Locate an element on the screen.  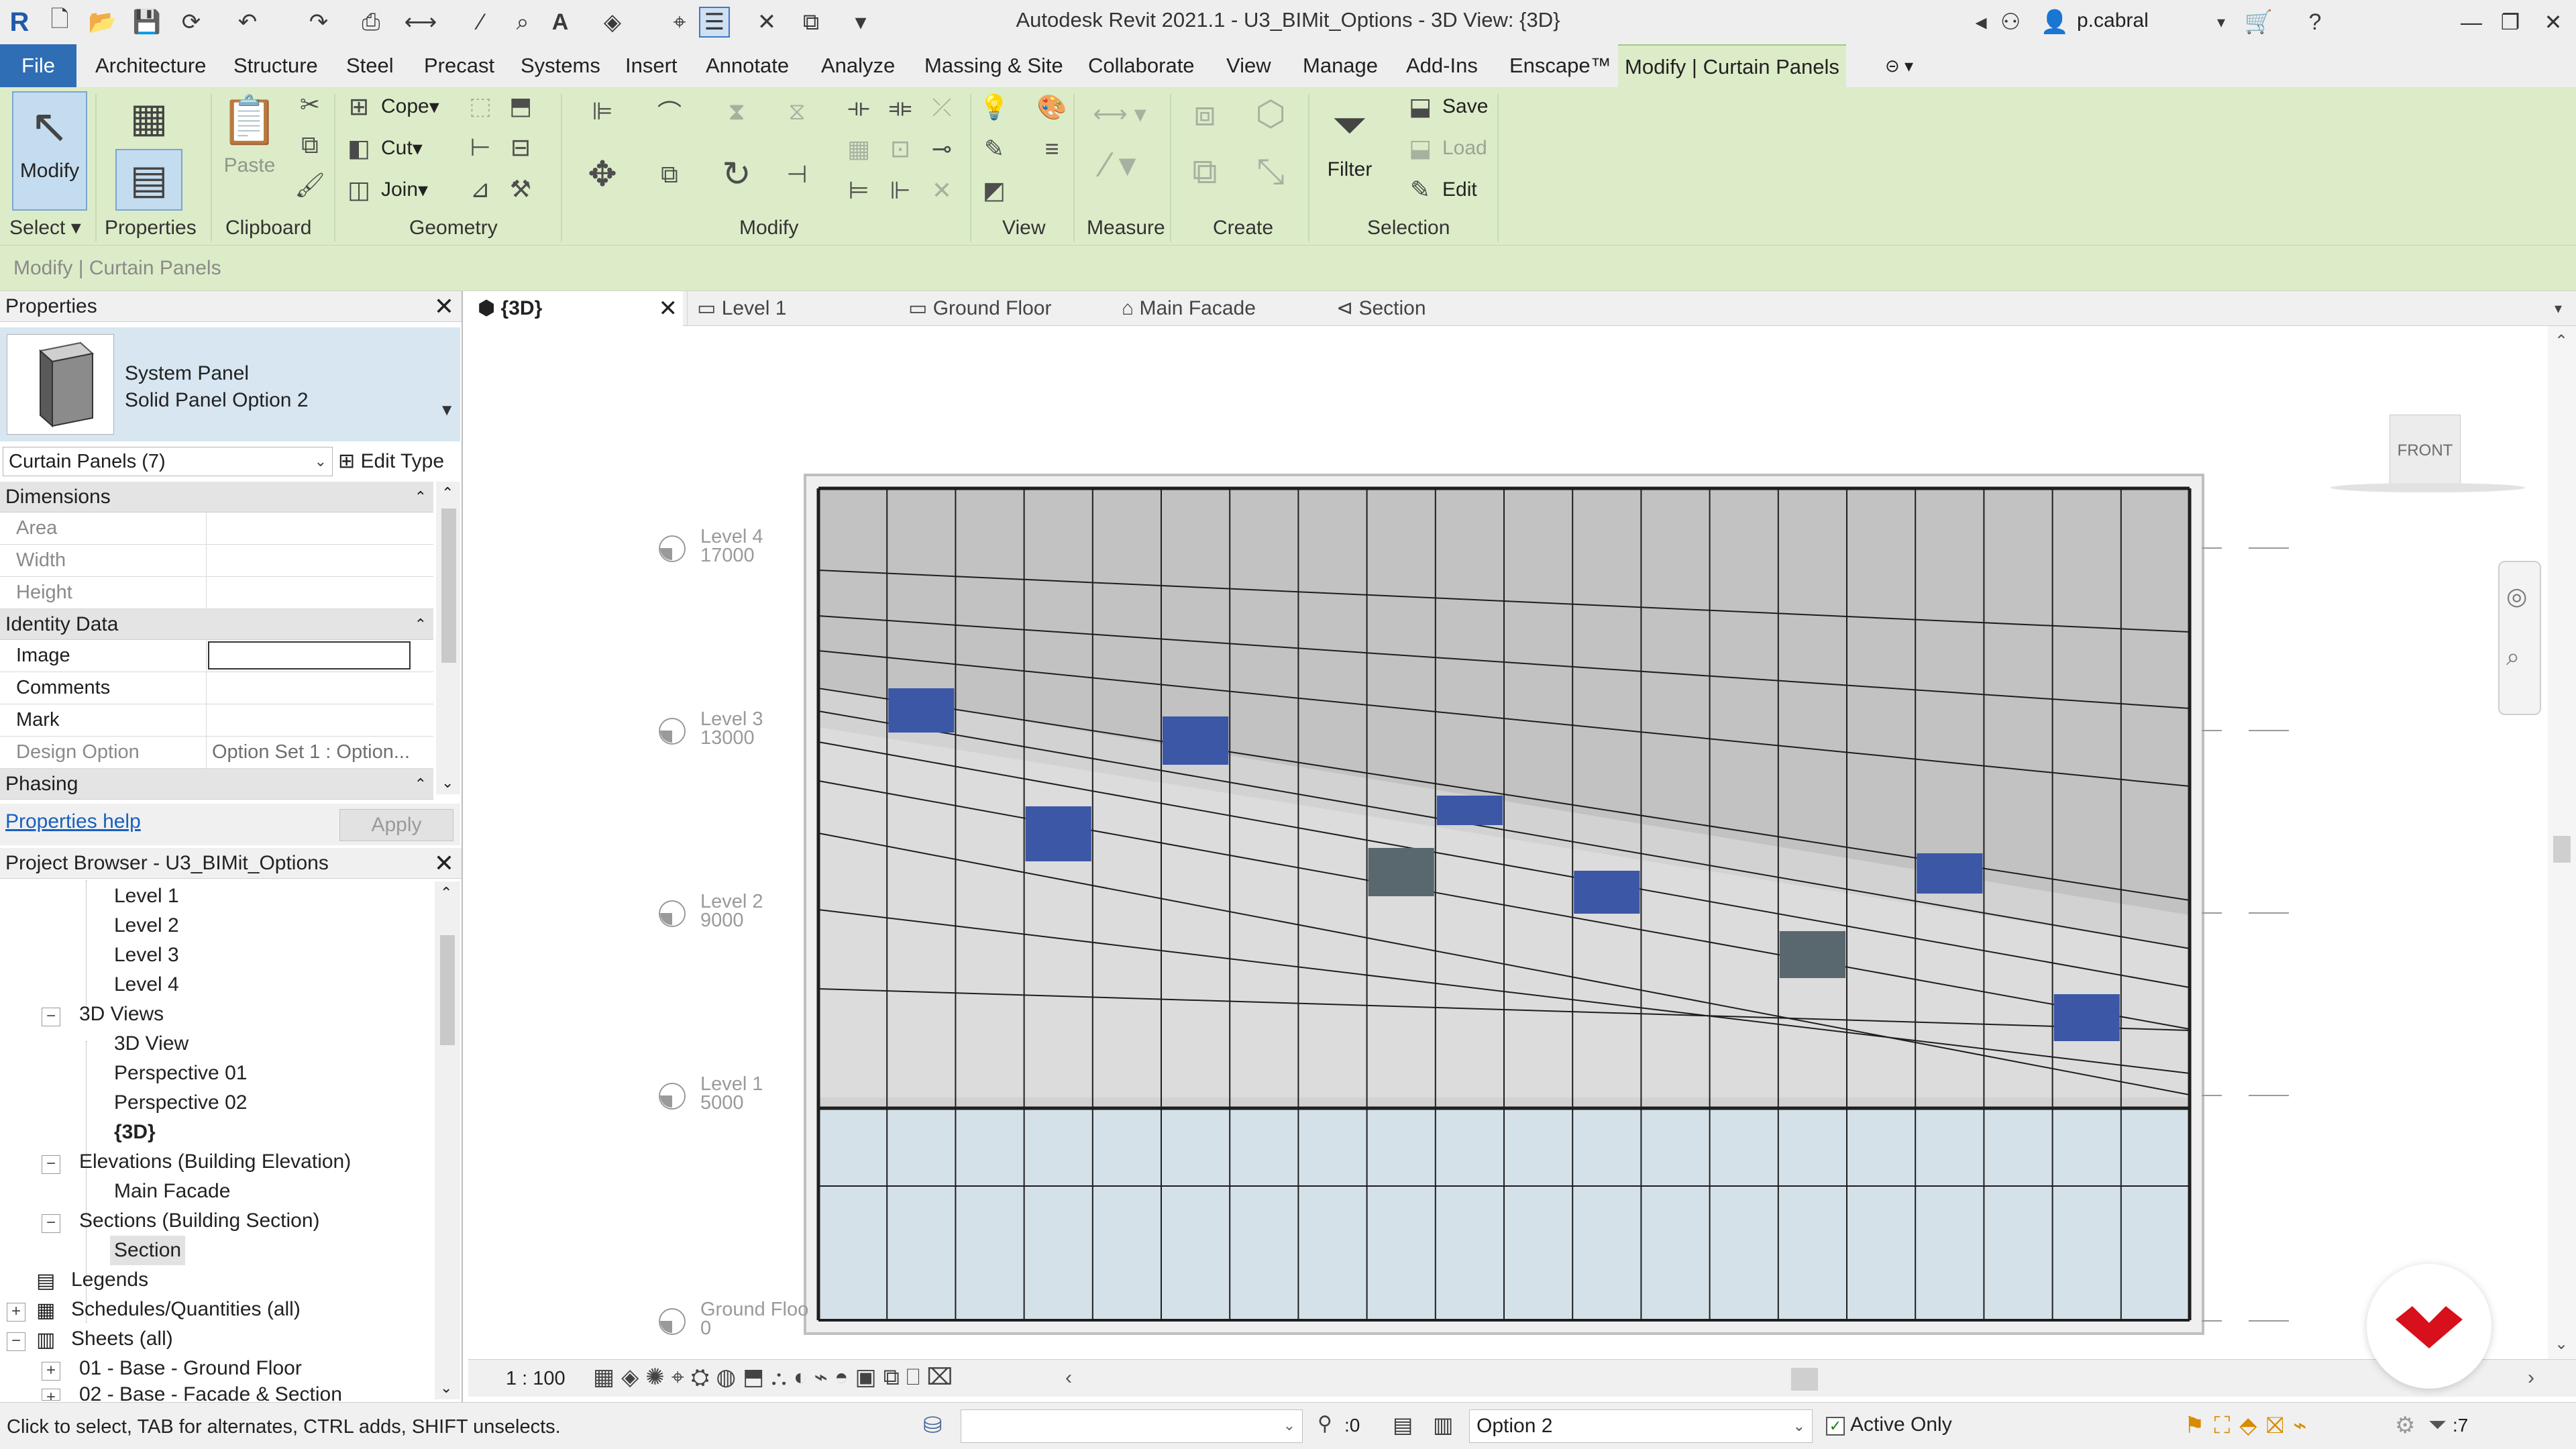
match-properties-icon: 🖌 is located at coordinates (309, 185).